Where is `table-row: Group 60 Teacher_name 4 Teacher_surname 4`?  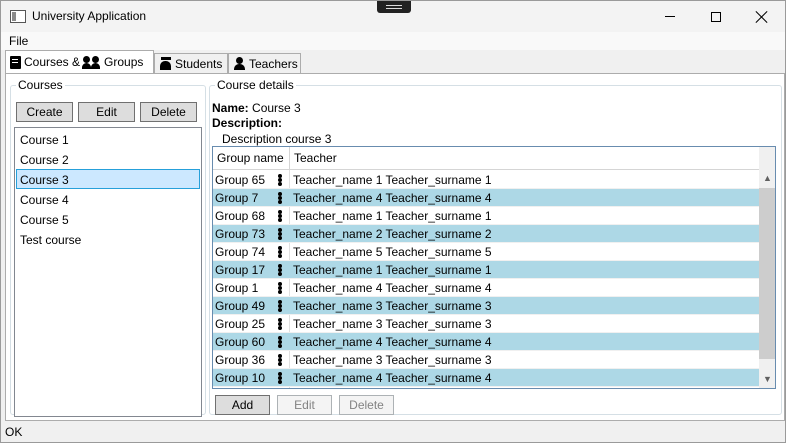
table-row: Group 60 Teacher_name 4 Teacher_surname 4 is located at coordinates (486, 342).